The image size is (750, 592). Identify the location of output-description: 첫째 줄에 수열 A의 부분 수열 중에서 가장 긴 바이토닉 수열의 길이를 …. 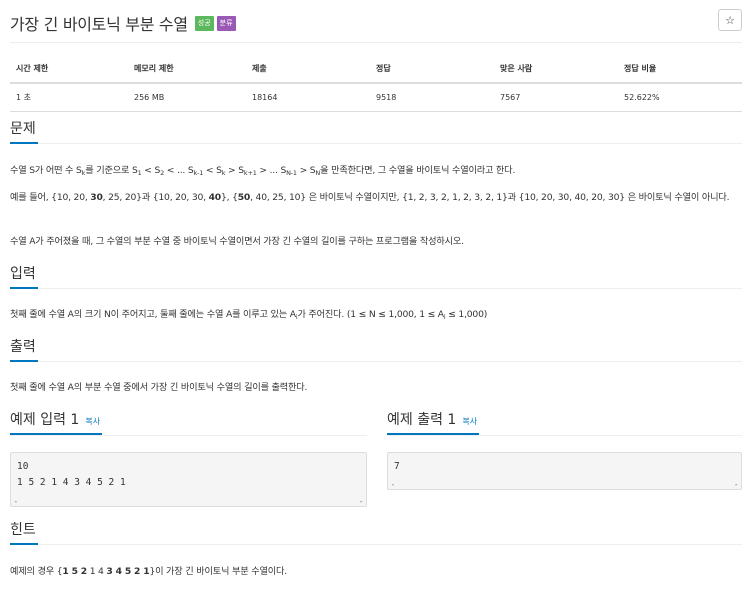
(159, 387).